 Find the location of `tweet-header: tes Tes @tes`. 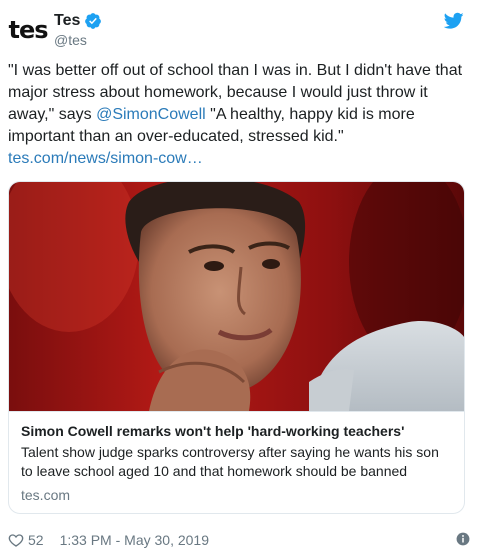

tweet-header: tes Tes @tes is located at coordinates (240, 29).